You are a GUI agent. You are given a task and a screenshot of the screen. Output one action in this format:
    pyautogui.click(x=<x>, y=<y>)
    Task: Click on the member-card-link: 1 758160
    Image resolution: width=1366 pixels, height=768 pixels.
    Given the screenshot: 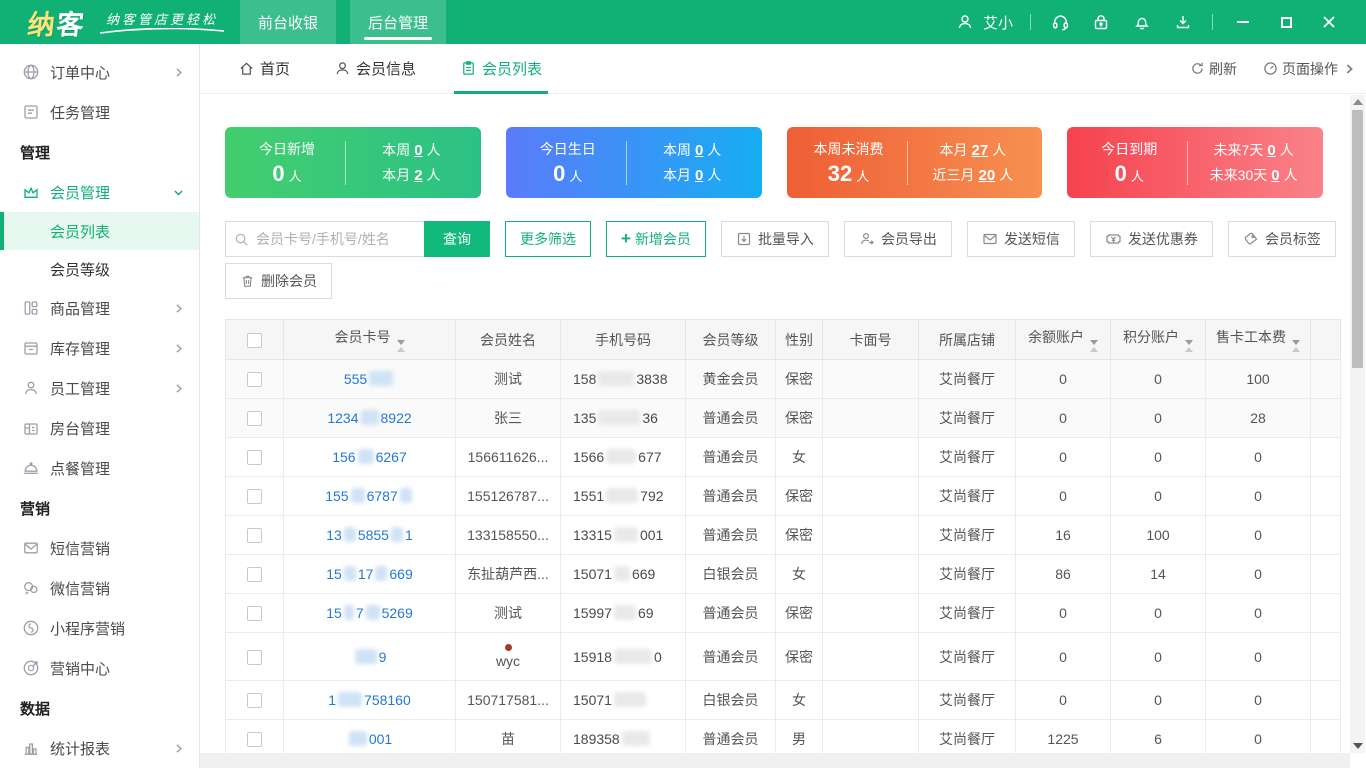 What is the action you would take?
    pyautogui.click(x=369, y=700)
    